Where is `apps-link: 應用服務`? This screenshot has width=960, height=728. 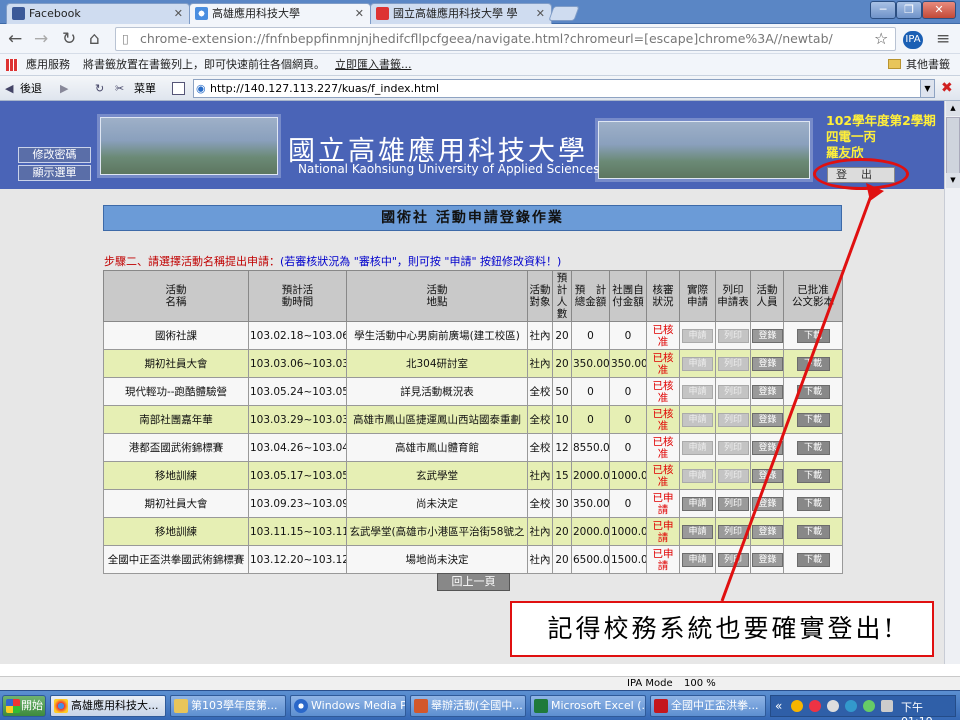 apps-link: 應用服務 is located at coordinates (48, 65).